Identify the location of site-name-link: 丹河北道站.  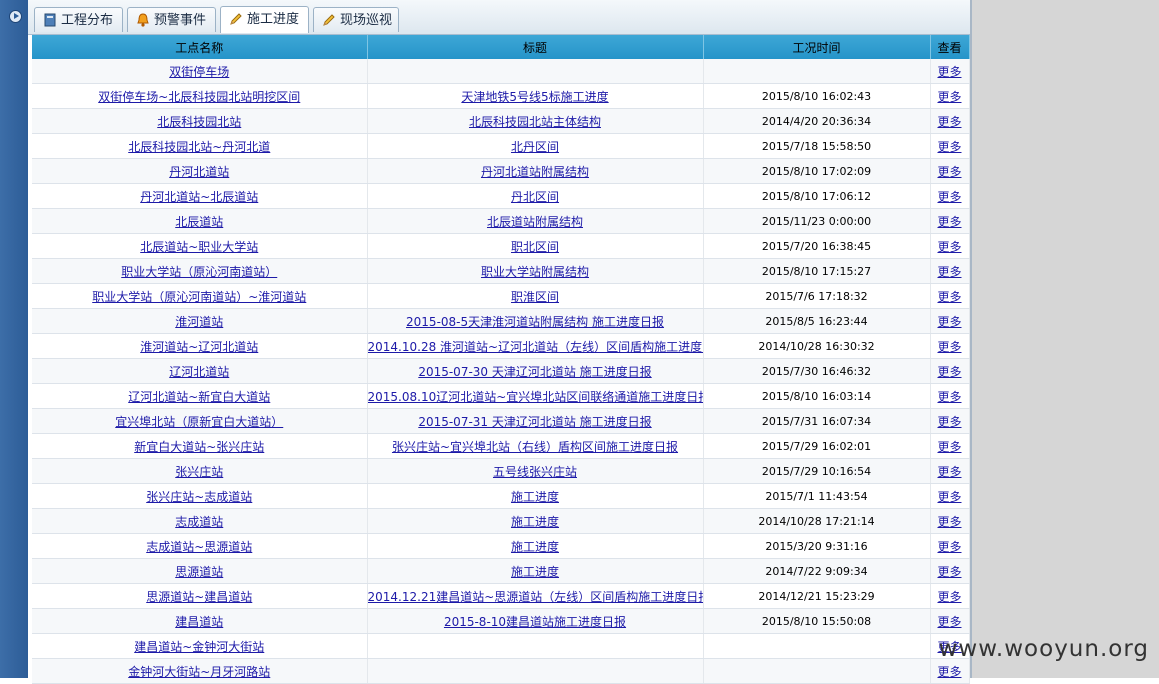
(199, 172).